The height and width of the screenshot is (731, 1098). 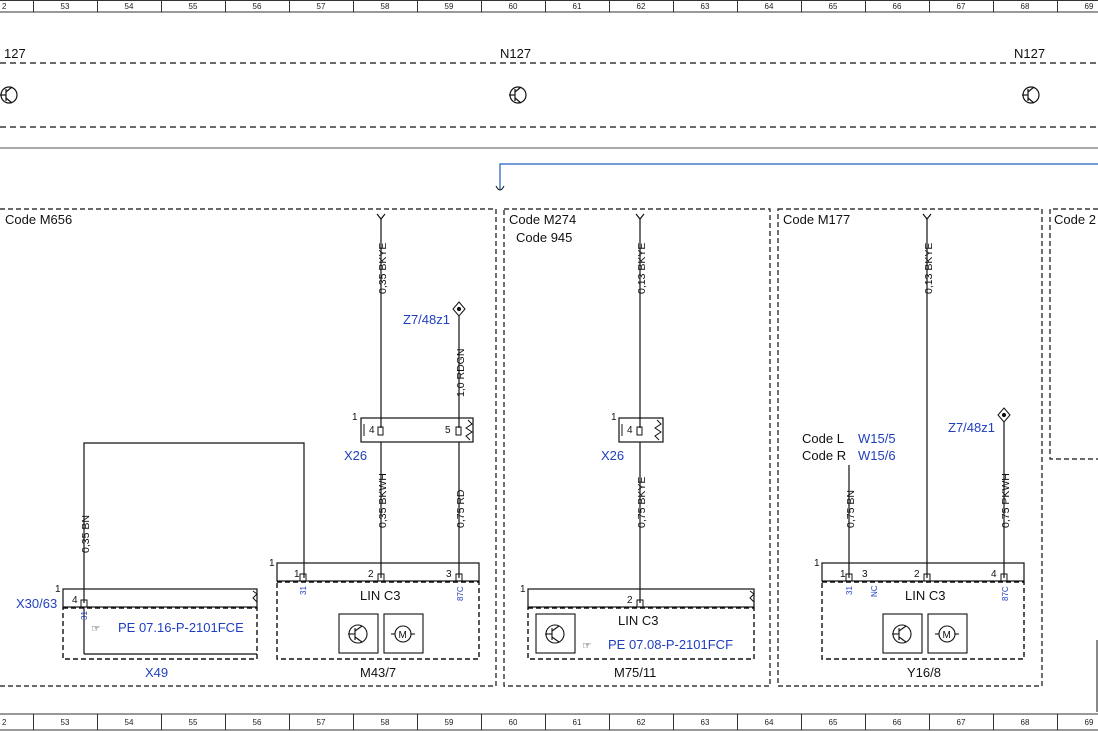 I want to click on lin-label-3: LIN C3, so click(x=925, y=595).